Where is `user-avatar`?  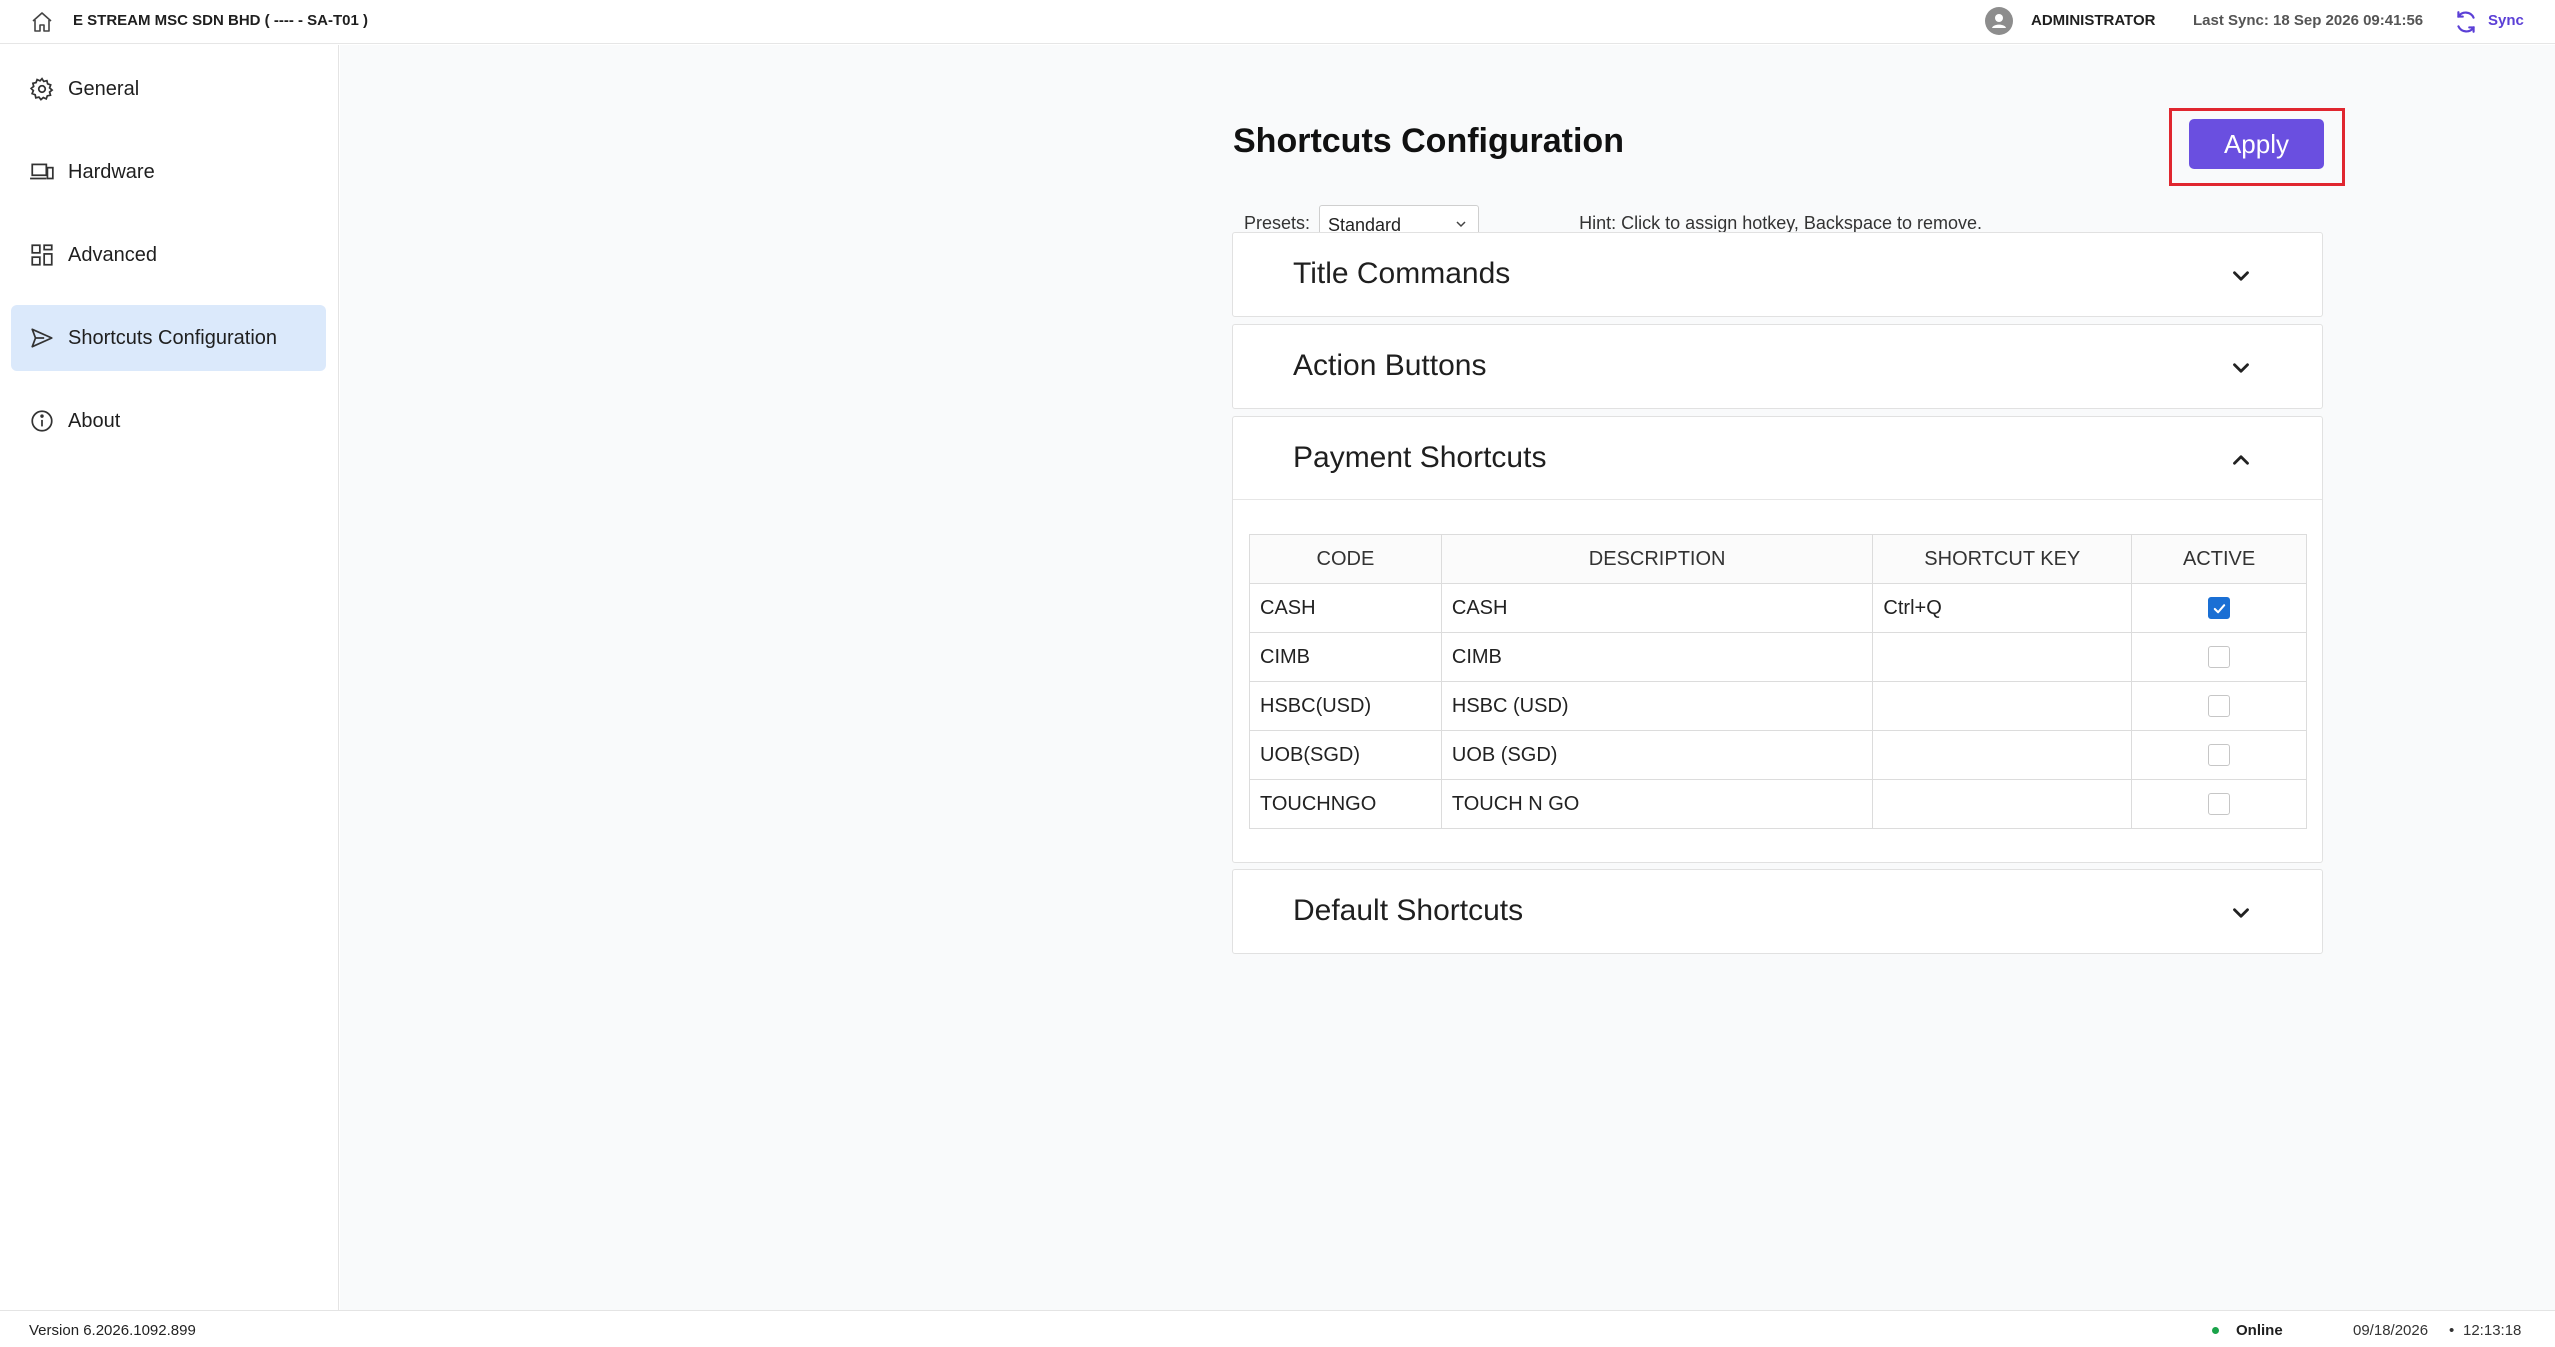
user-avatar is located at coordinates (1999, 21).